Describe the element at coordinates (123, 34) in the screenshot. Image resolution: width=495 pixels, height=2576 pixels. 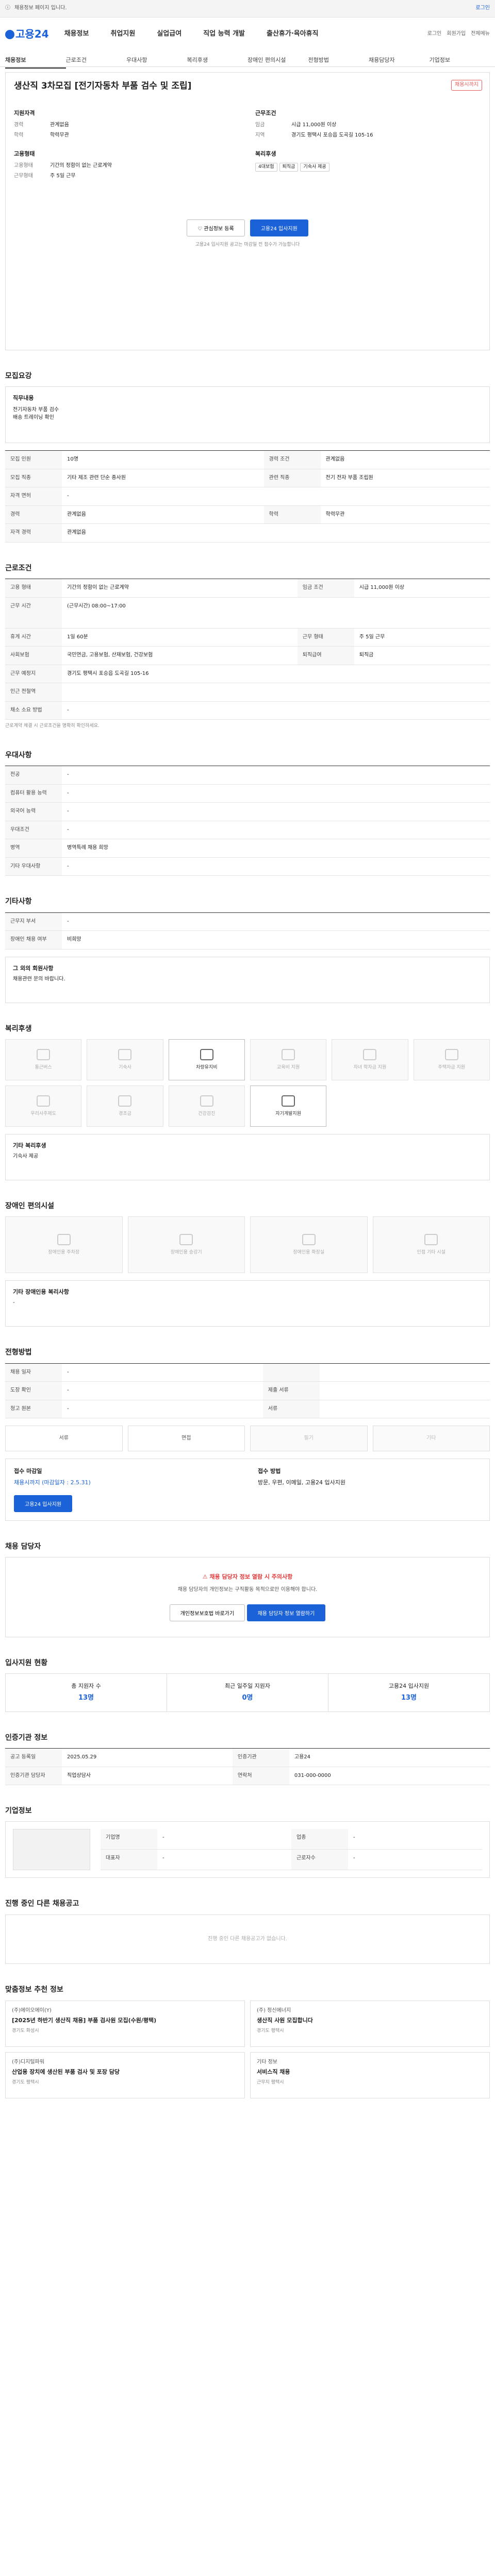
I see `nav-item: 취업지원` at that location.